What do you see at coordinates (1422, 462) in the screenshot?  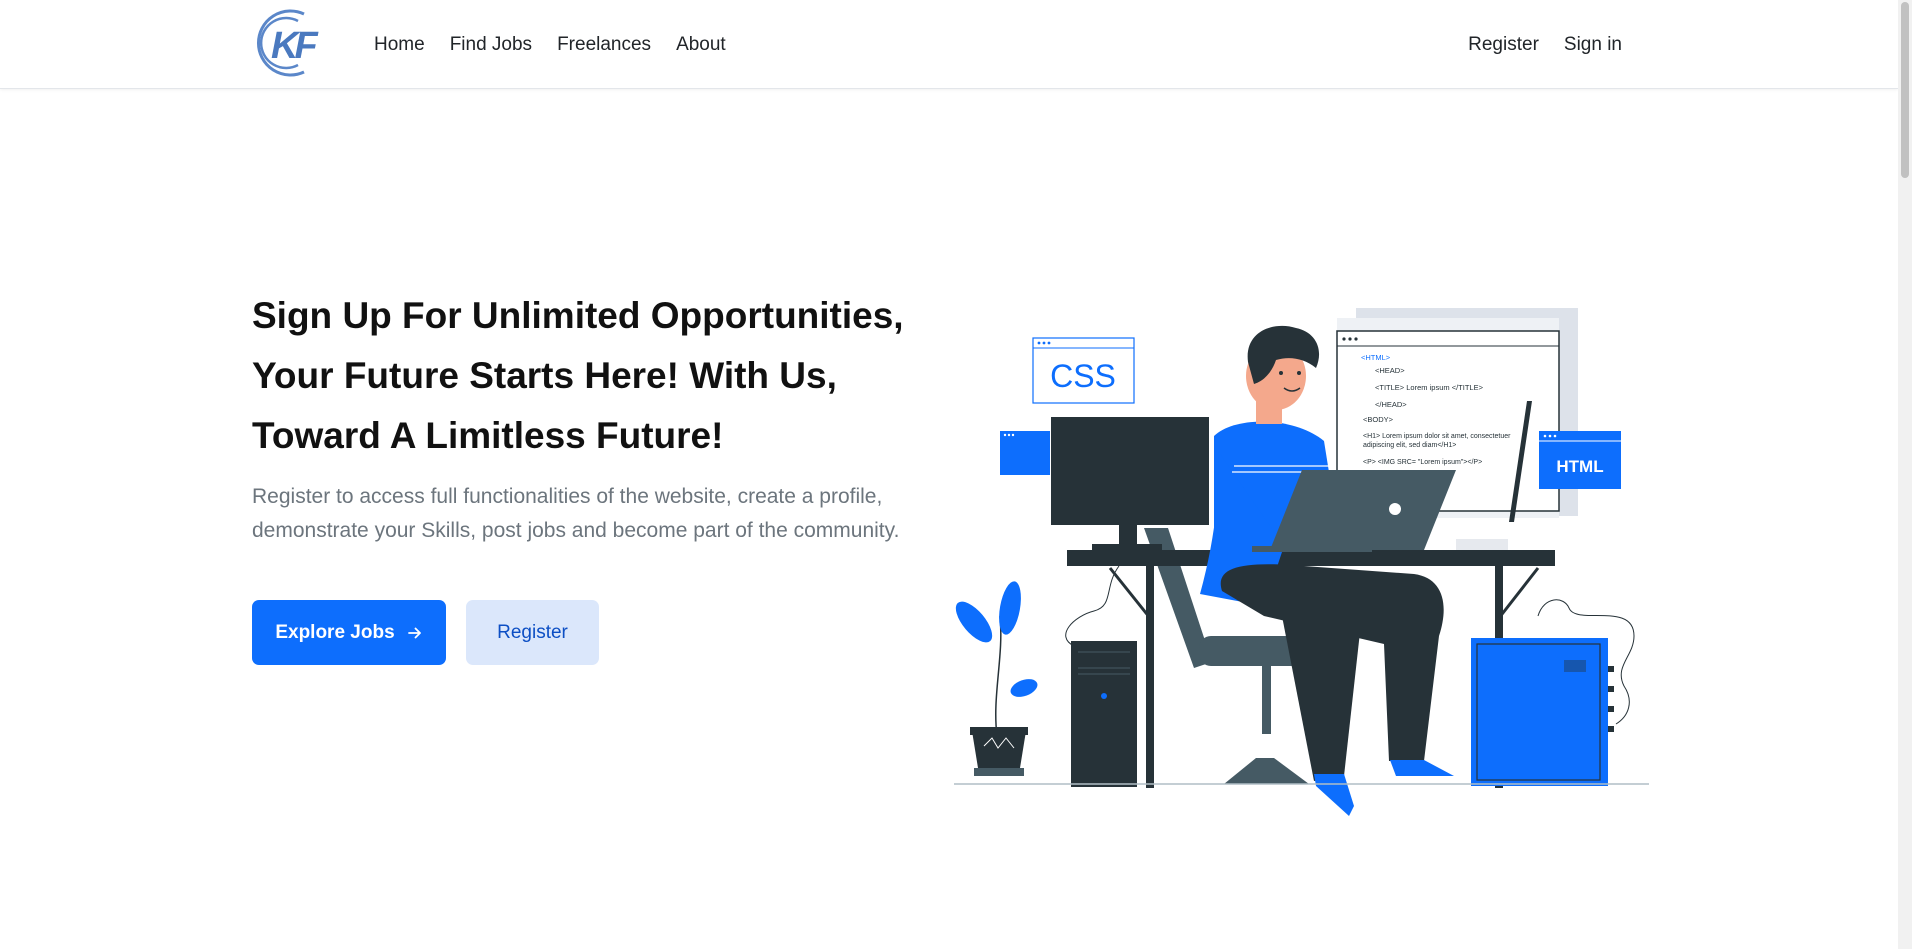 I see `code-line-8: <P> <IMG SRC= "Lorem ipsum"></P>` at bounding box center [1422, 462].